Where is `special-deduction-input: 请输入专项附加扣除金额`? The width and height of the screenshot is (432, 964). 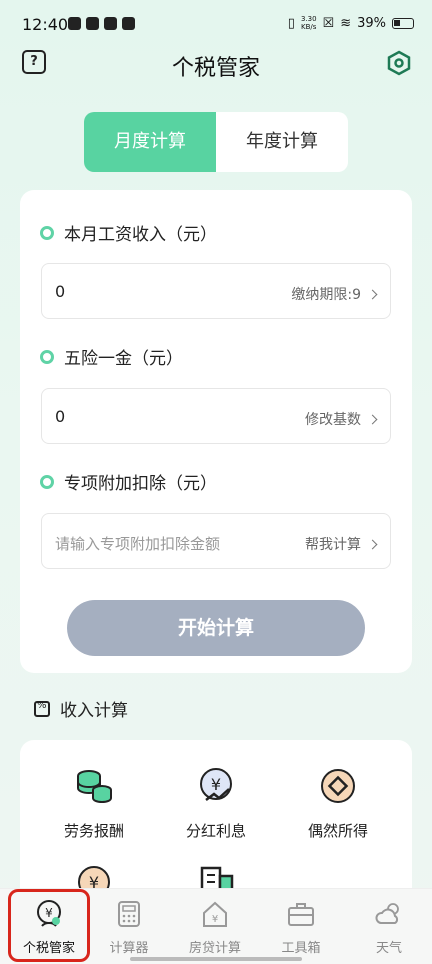 special-deduction-input: 请输入专项附加扣除金额 is located at coordinates (137, 543).